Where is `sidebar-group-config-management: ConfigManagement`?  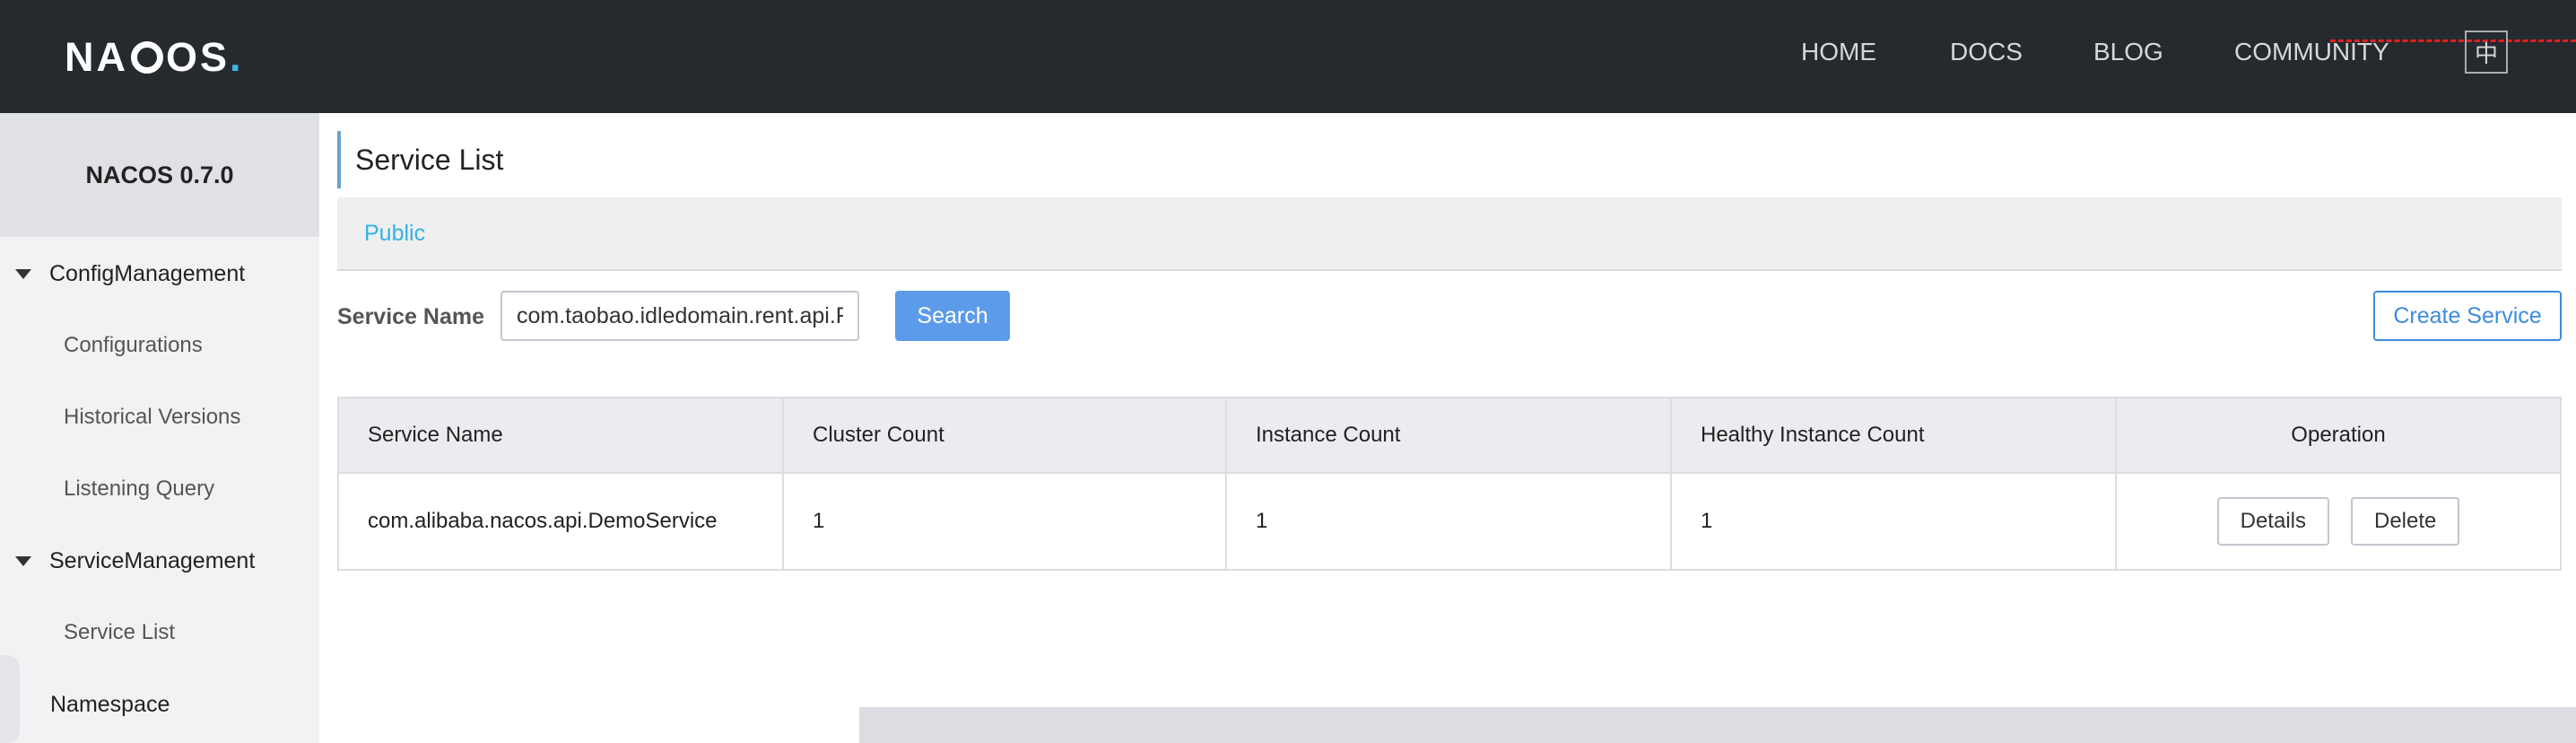 sidebar-group-config-management: ConfigManagement is located at coordinates (159, 274).